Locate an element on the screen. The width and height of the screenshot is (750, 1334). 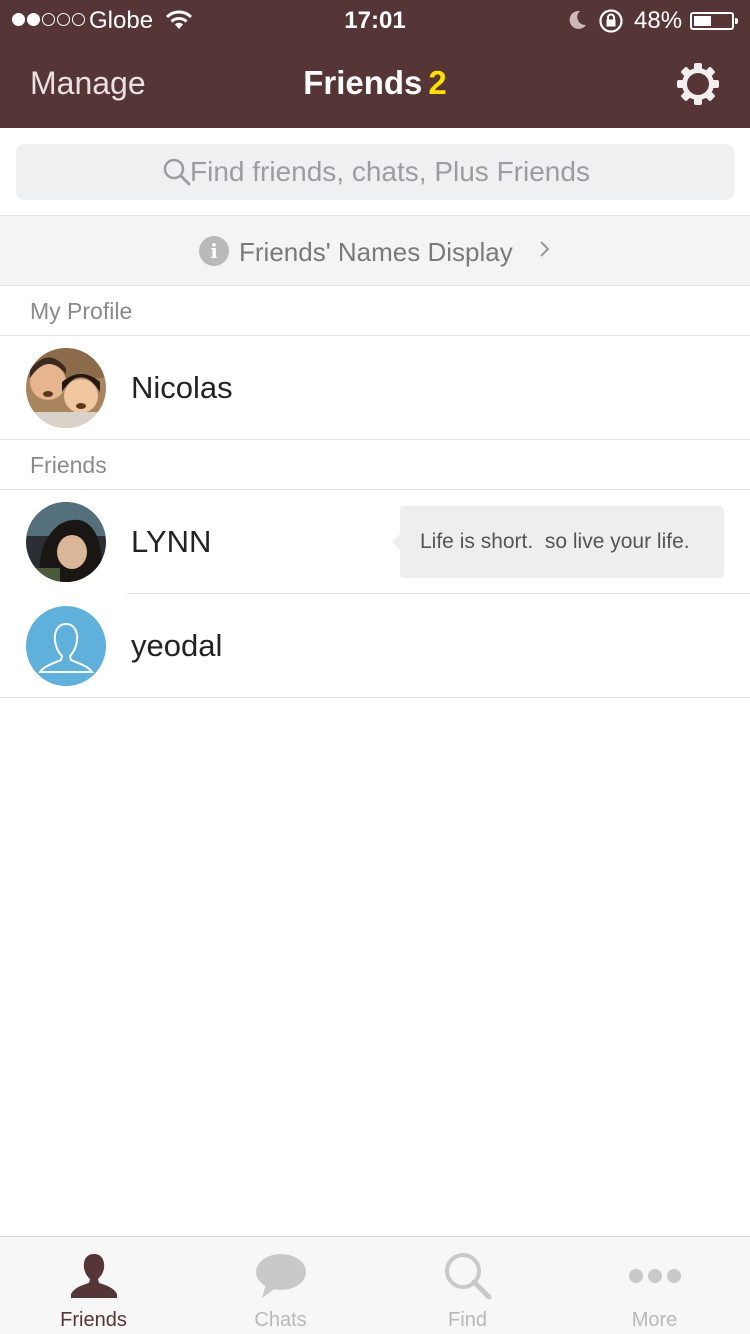
tab-label: Find is located at coordinates (467, 1320).